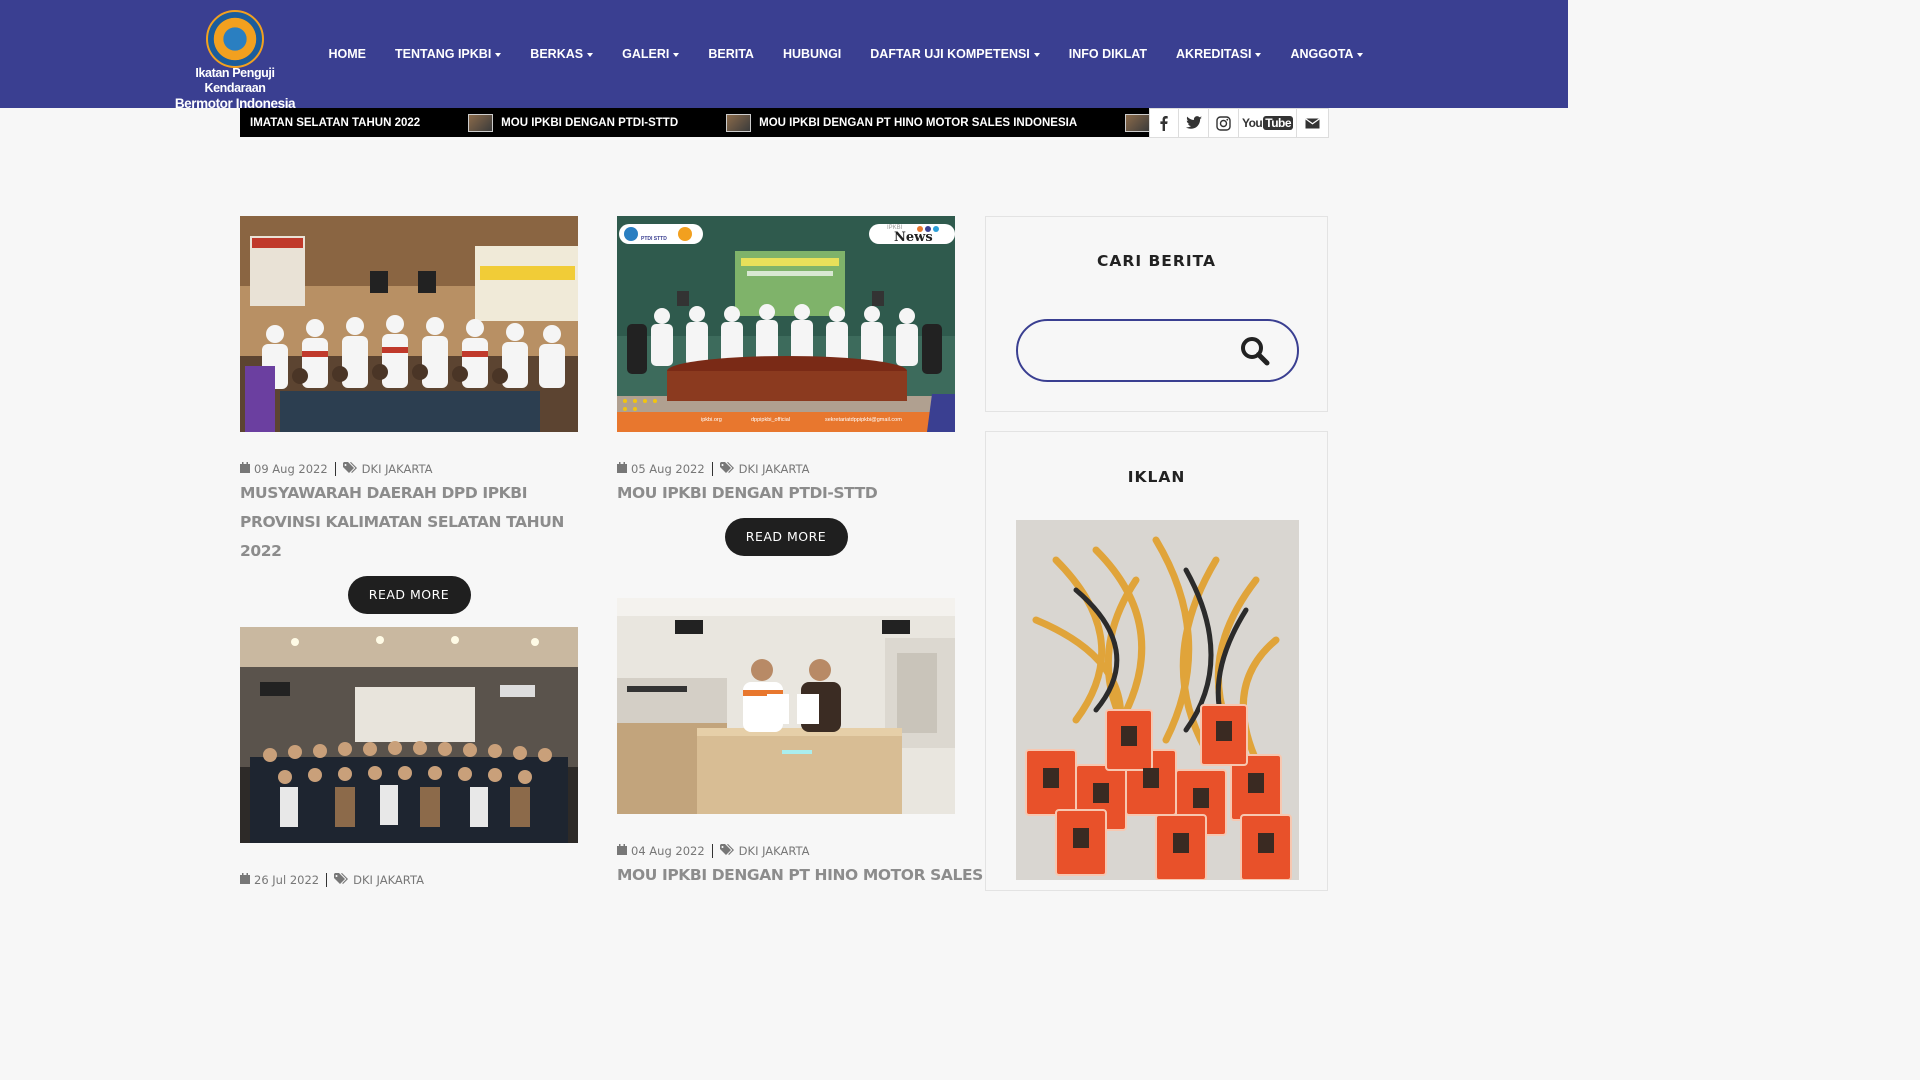 The width and height of the screenshot is (1920, 1080). I want to click on nav-berkas: BERKAS, so click(562, 54).